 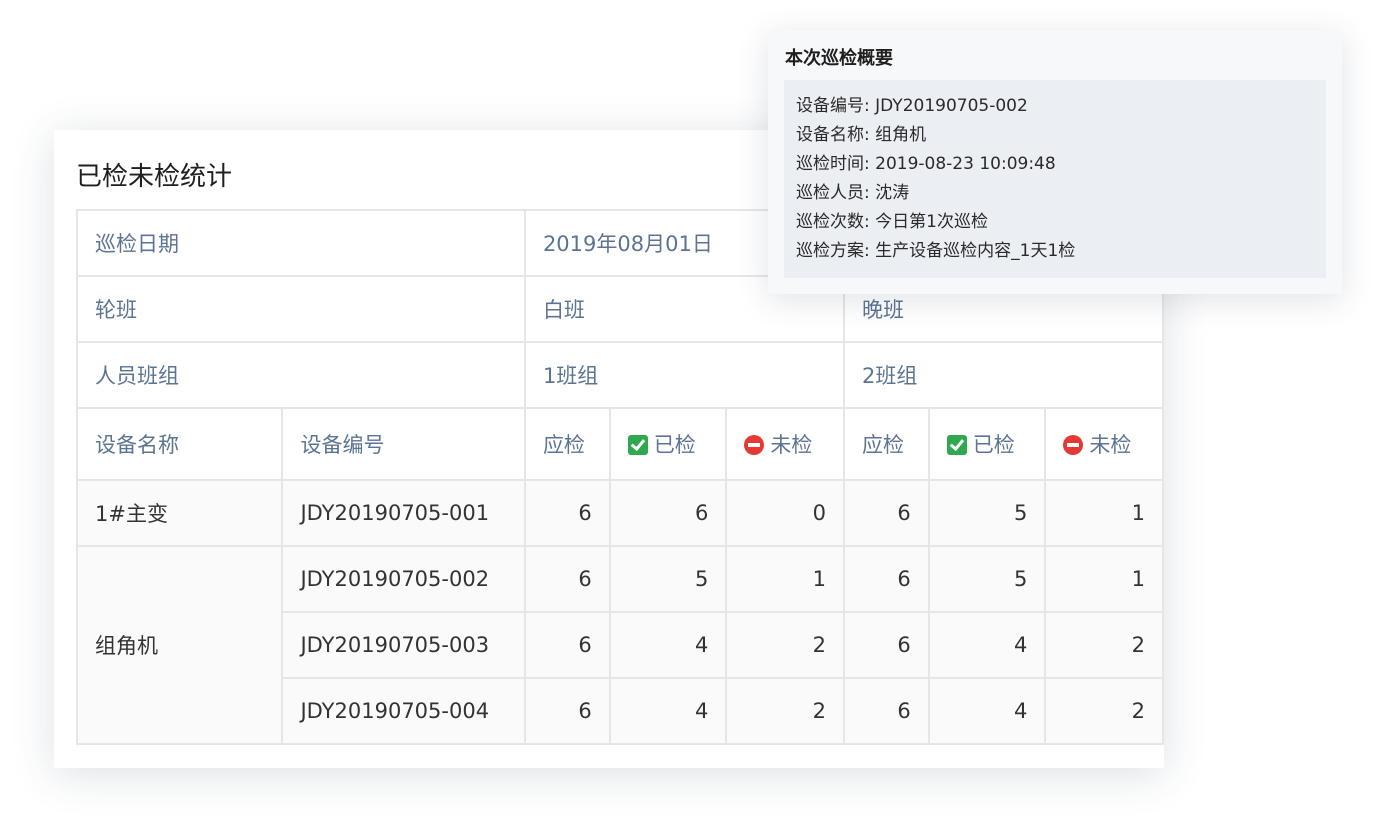 I want to click on col-night-done: 已检, so click(x=987, y=444).